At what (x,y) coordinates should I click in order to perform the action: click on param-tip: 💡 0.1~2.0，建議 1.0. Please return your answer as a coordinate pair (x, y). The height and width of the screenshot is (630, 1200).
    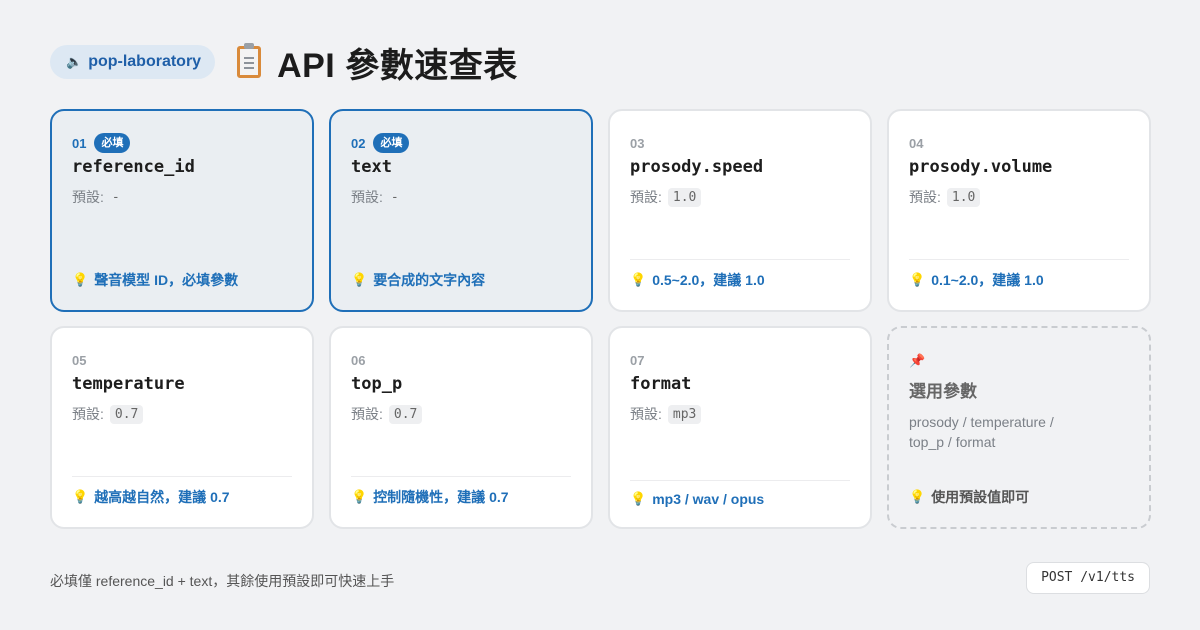
    Looking at the image, I should click on (1019, 274).